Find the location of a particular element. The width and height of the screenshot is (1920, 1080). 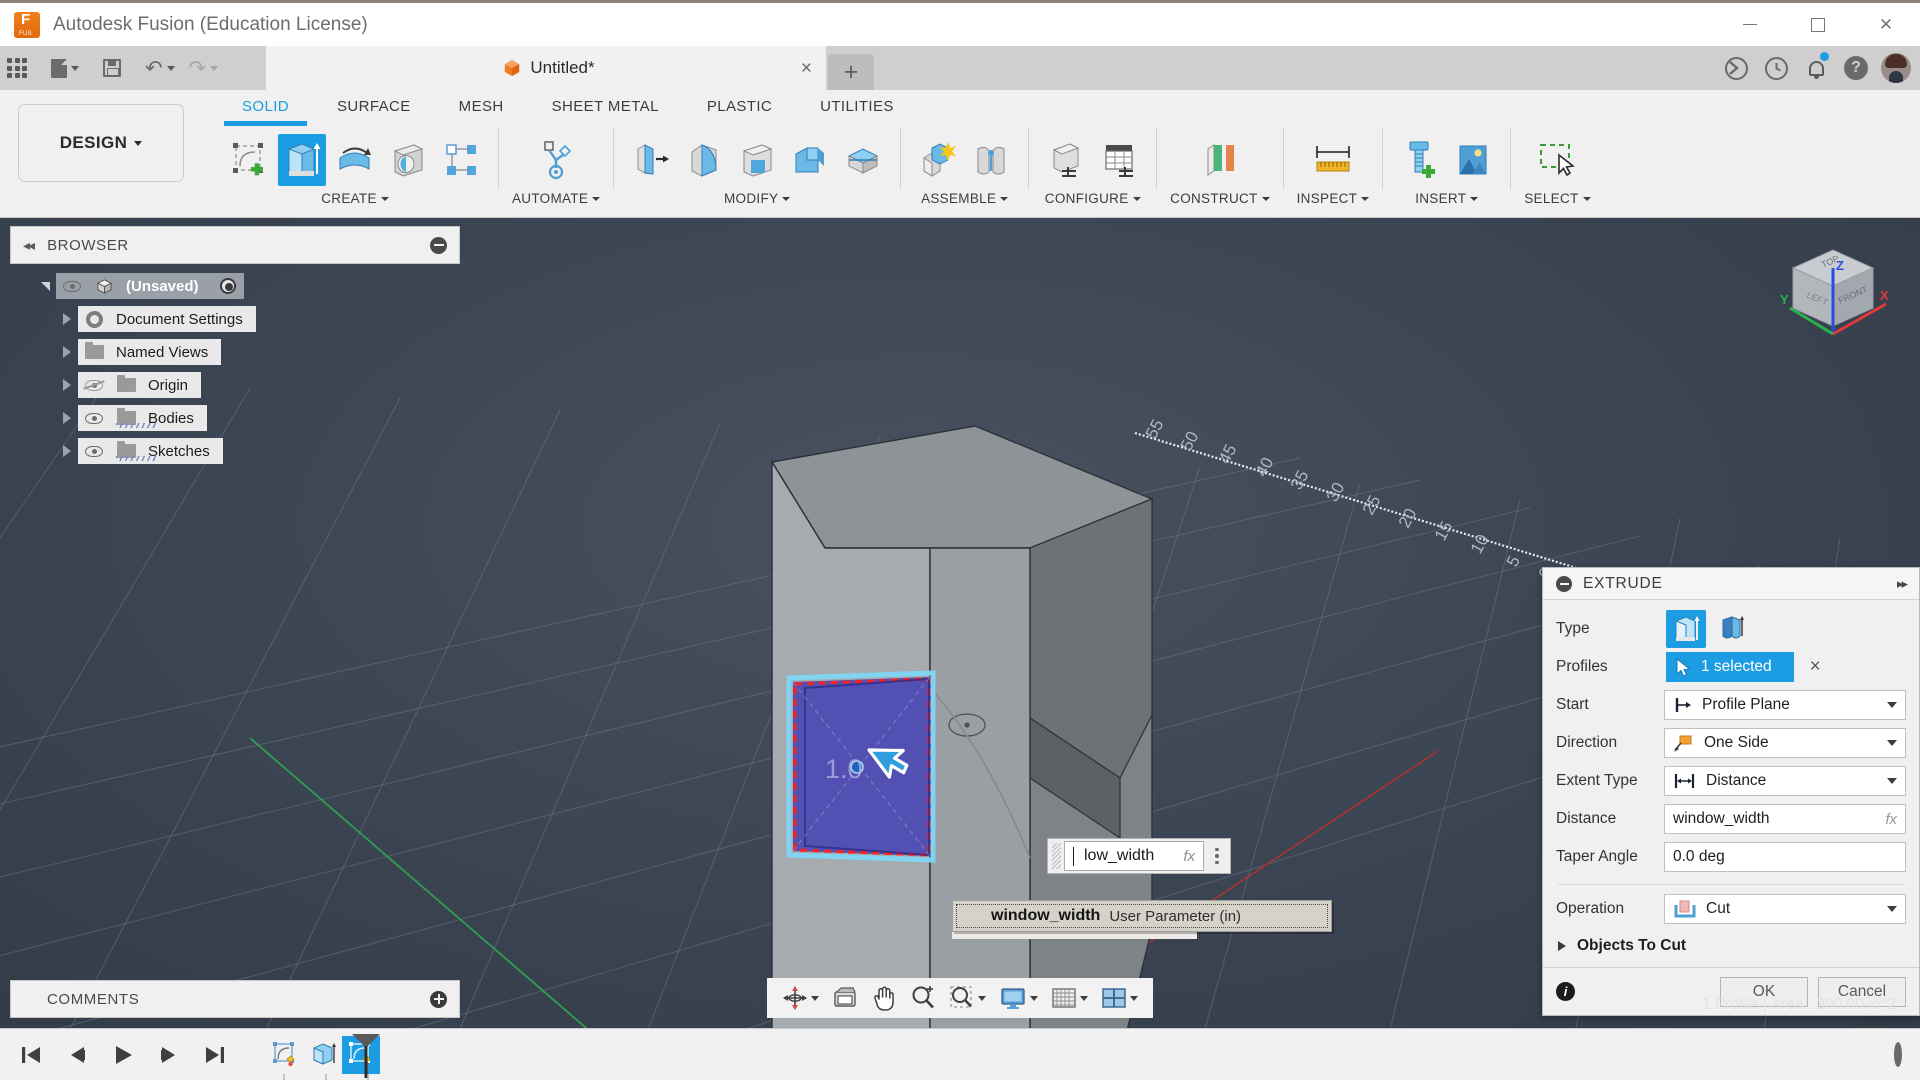

direction-dropdown: One Side is located at coordinates (1785, 743).